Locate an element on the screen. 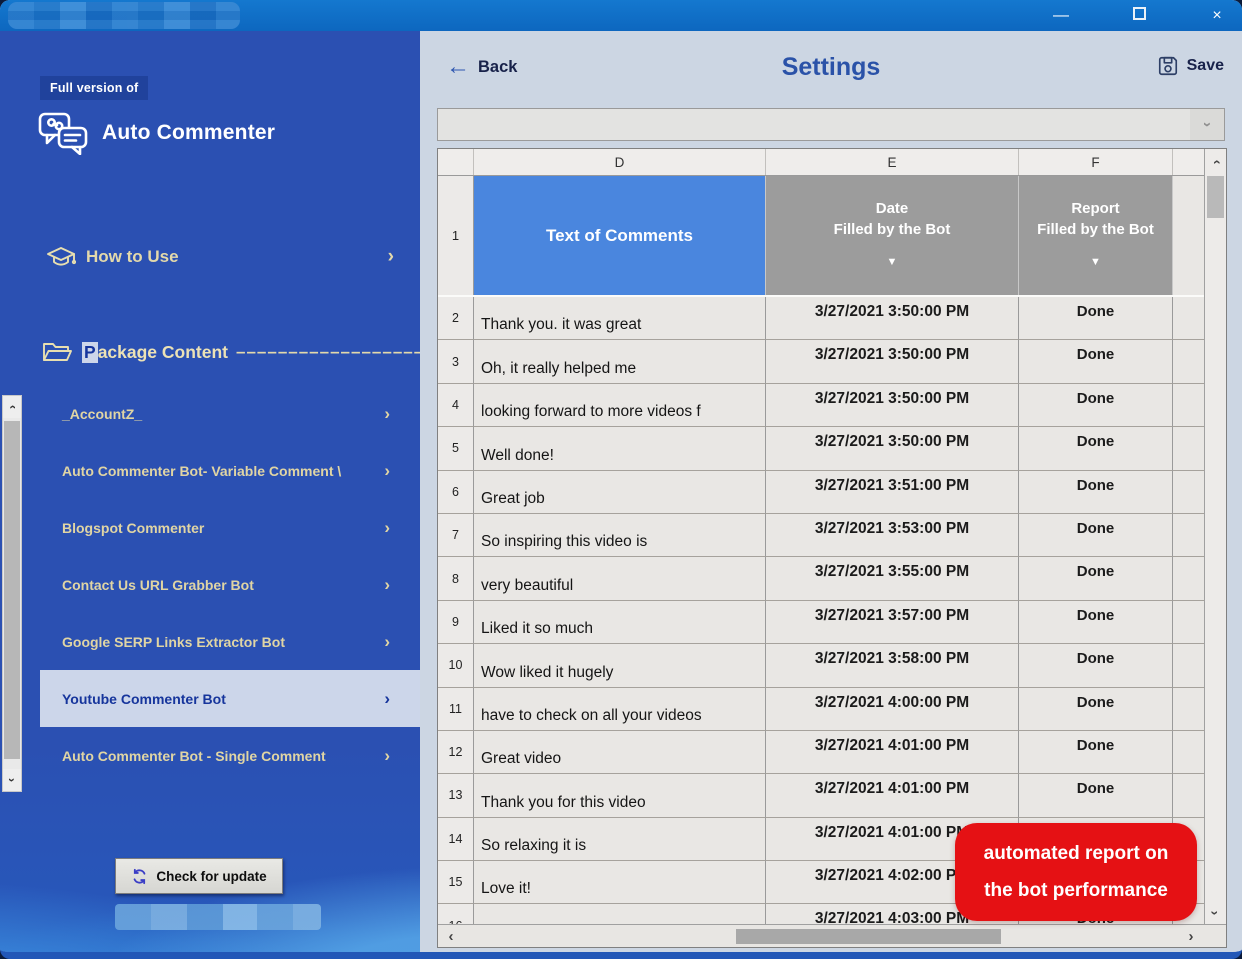  date-cell: 3/27/2021 3:53:00 PM is located at coordinates (892, 535).